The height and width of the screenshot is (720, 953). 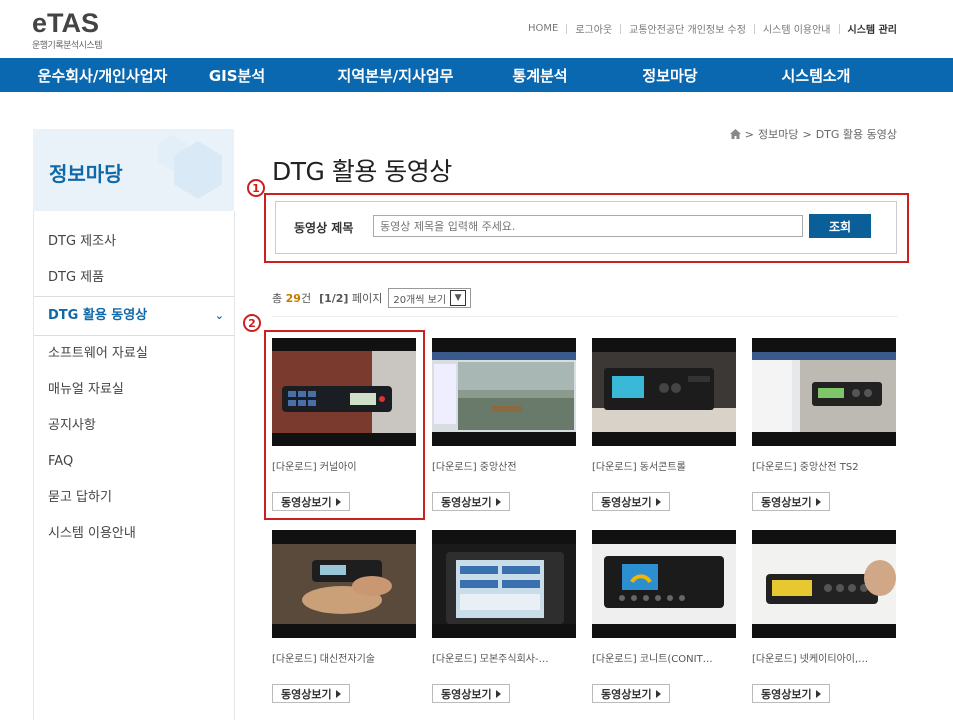 What do you see at coordinates (306, 298) in the screenshot?
I see `total-suffix: 건` at bounding box center [306, 298].